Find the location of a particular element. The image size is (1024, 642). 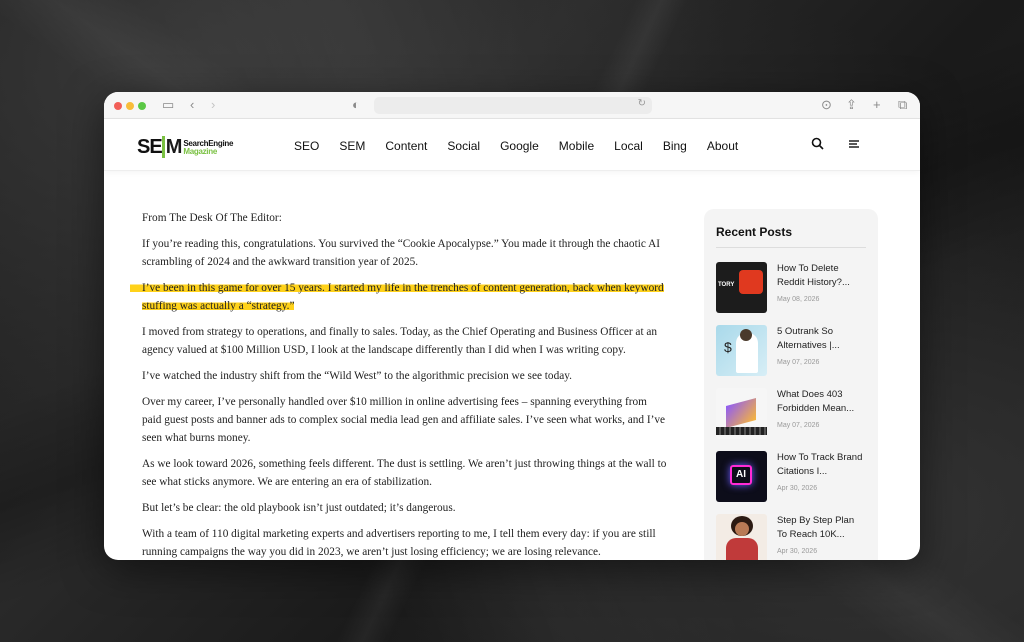

reddit-logo-icon is located at coordinates (751, 282).